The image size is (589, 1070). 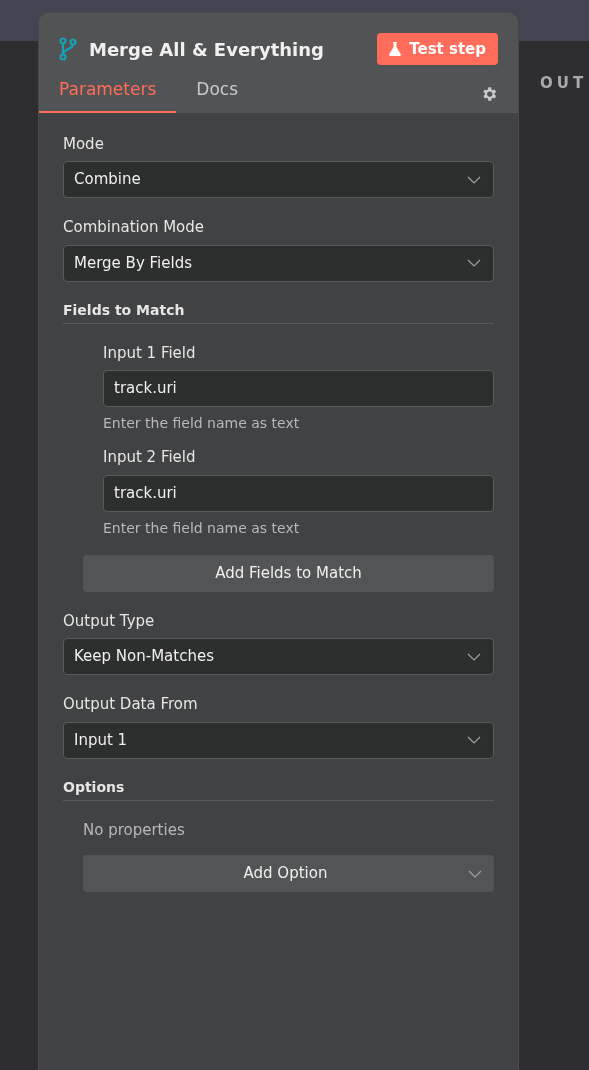 What do you see at coordinates (134, 227) in the screenshot?
I see `field-label: Combination Mode` at bounding box center [134, 227].